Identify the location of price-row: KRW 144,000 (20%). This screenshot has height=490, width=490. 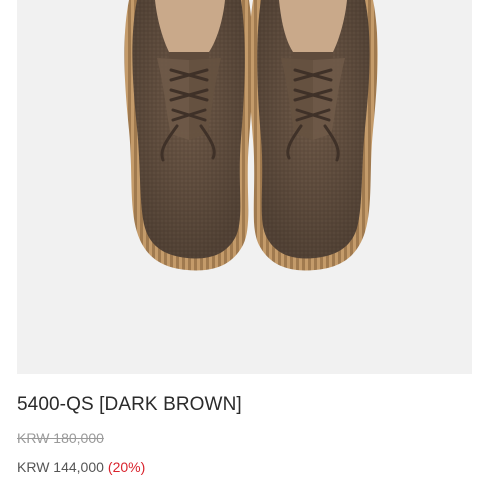
(81, 467).